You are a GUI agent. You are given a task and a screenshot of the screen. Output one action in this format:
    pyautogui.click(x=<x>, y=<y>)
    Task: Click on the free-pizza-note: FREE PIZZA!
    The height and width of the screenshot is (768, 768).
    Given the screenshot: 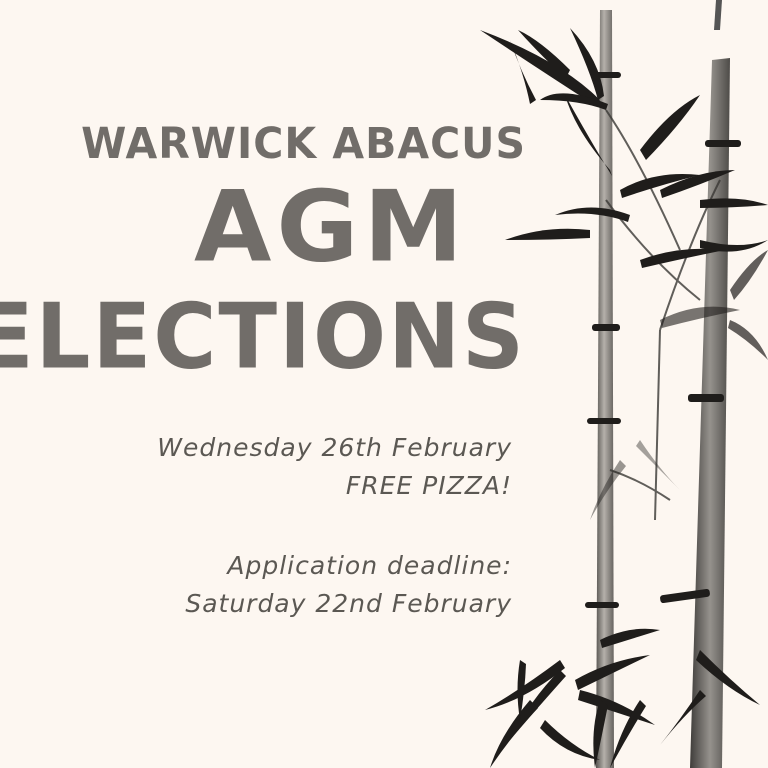 What is the action you would take?
    pyautogui.click(x=428, y=485)
    